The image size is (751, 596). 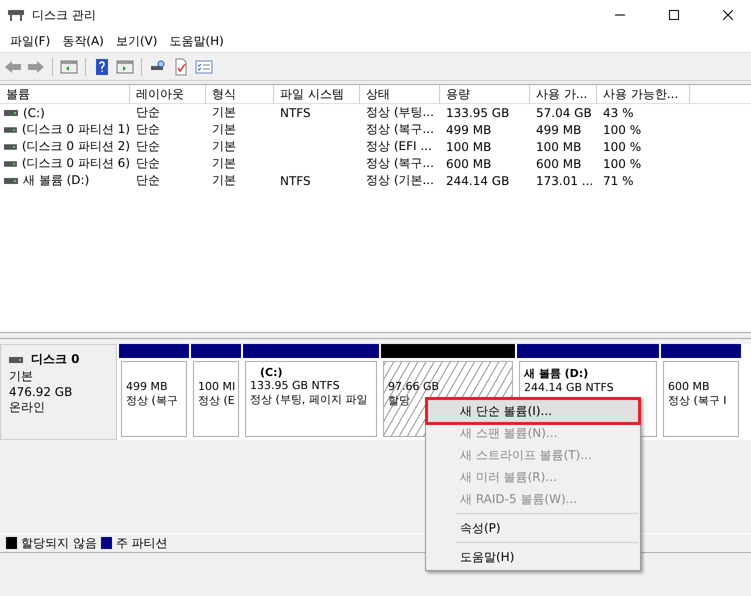 I want to click on disk-status: 온라인, so click(x=27, y=407).